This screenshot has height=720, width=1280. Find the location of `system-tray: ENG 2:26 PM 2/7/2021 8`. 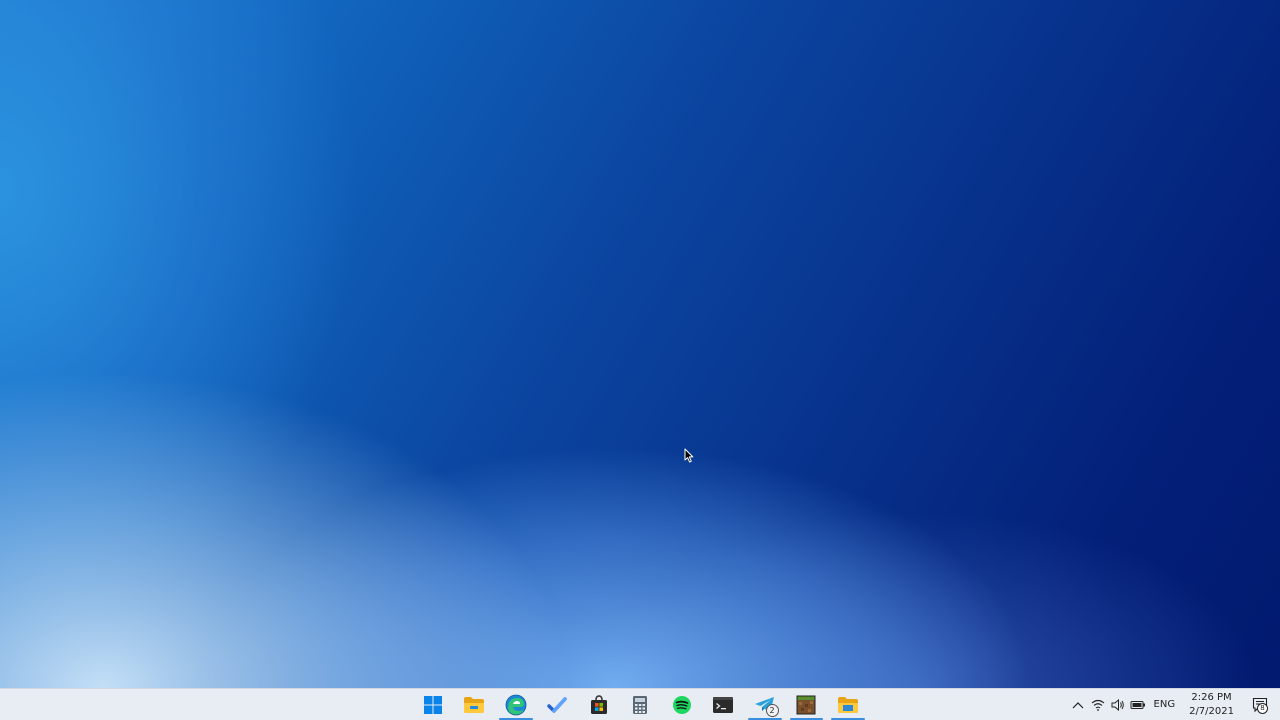

system-tray: ENG 2:26 PM 2/7/2021 8 is located at coordinates (1174, 704).